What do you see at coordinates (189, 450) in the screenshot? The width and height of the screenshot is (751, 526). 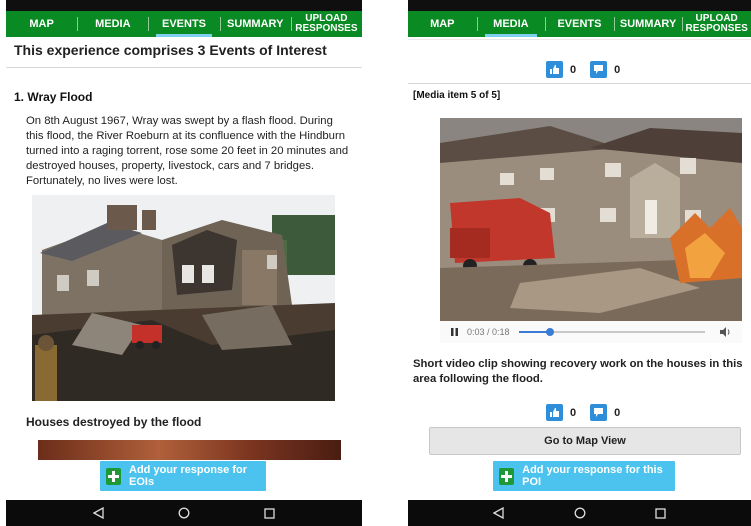 I see `next-photo` at bounding box center [189, 450].